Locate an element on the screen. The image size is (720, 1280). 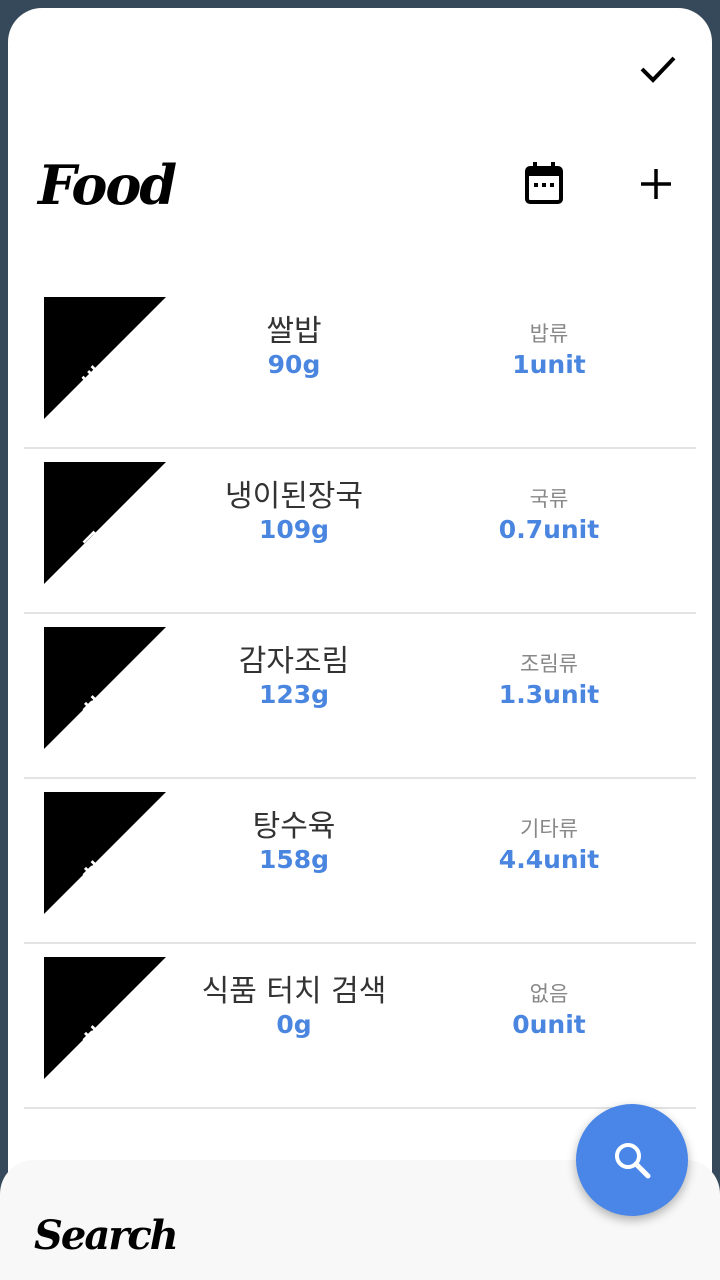
add-food-button is located at coordinates (656, 184).